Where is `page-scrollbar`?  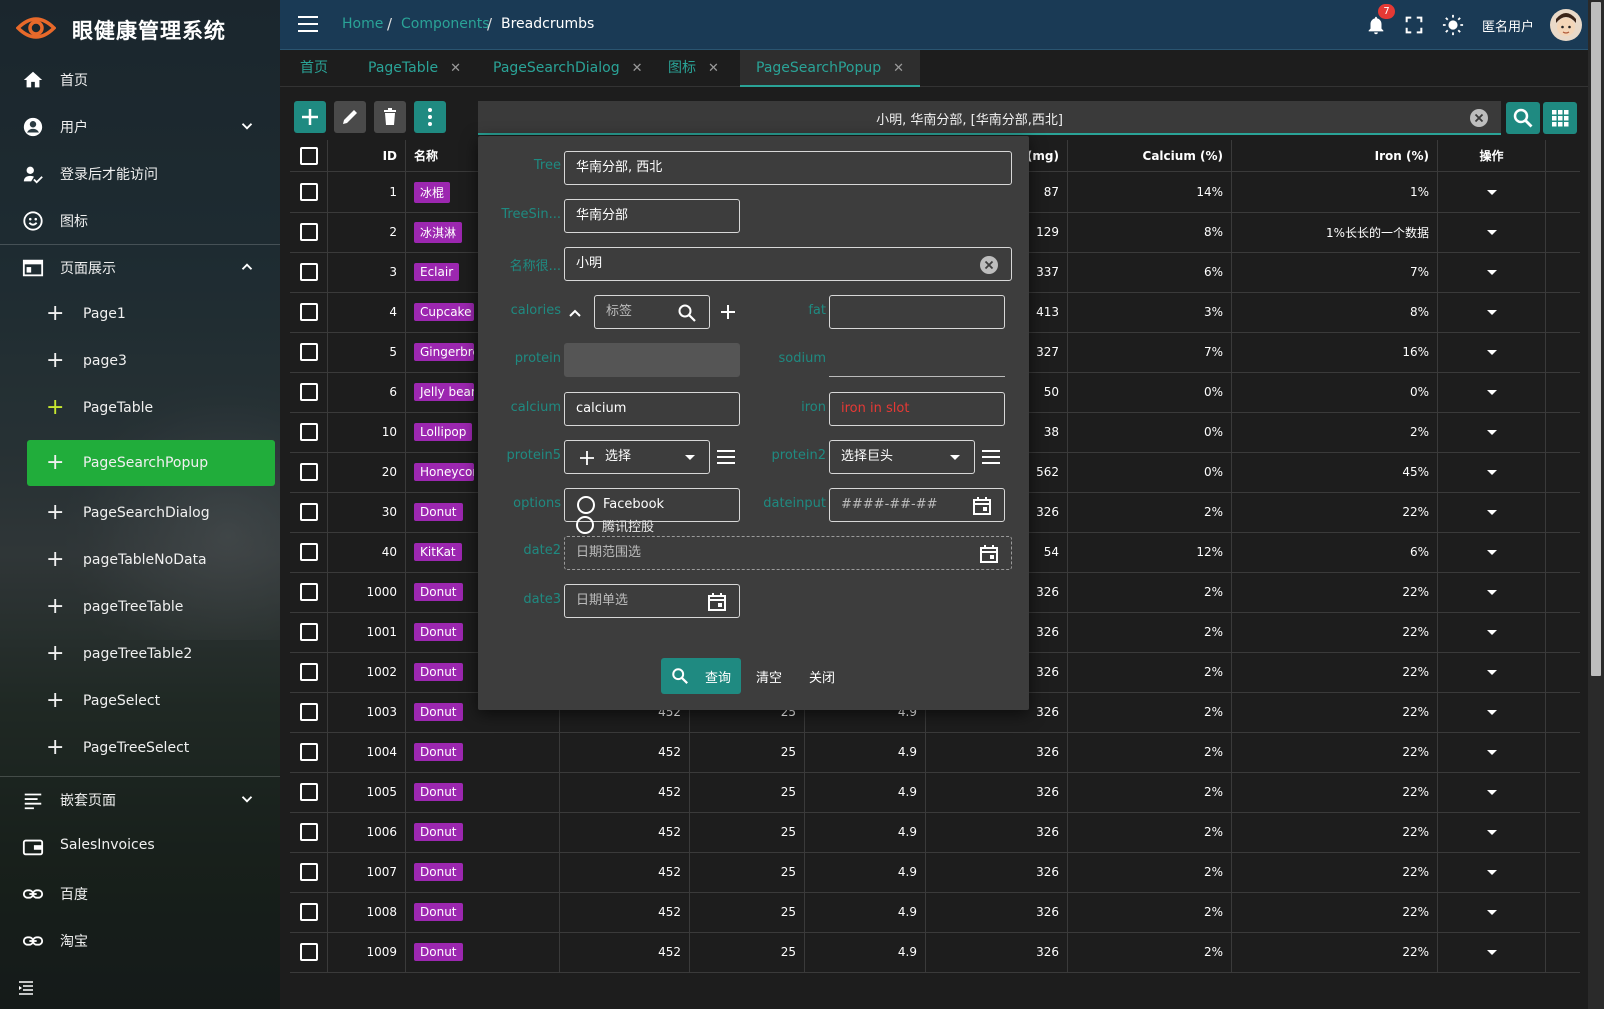
page-scrollbar is located at coordinates (1596, 504).